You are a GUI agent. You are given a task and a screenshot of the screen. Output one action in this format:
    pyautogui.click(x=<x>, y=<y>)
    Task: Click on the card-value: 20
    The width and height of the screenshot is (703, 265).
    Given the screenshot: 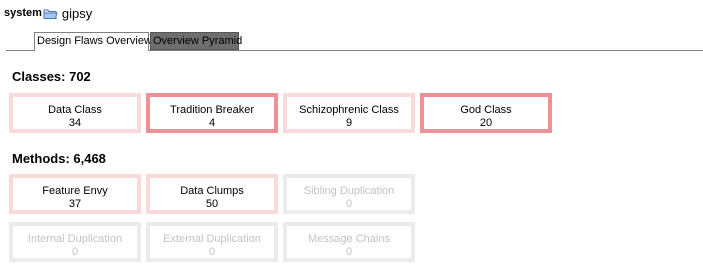 What is the action you would take?
    pyautogui.click(x=486, y=123)
    